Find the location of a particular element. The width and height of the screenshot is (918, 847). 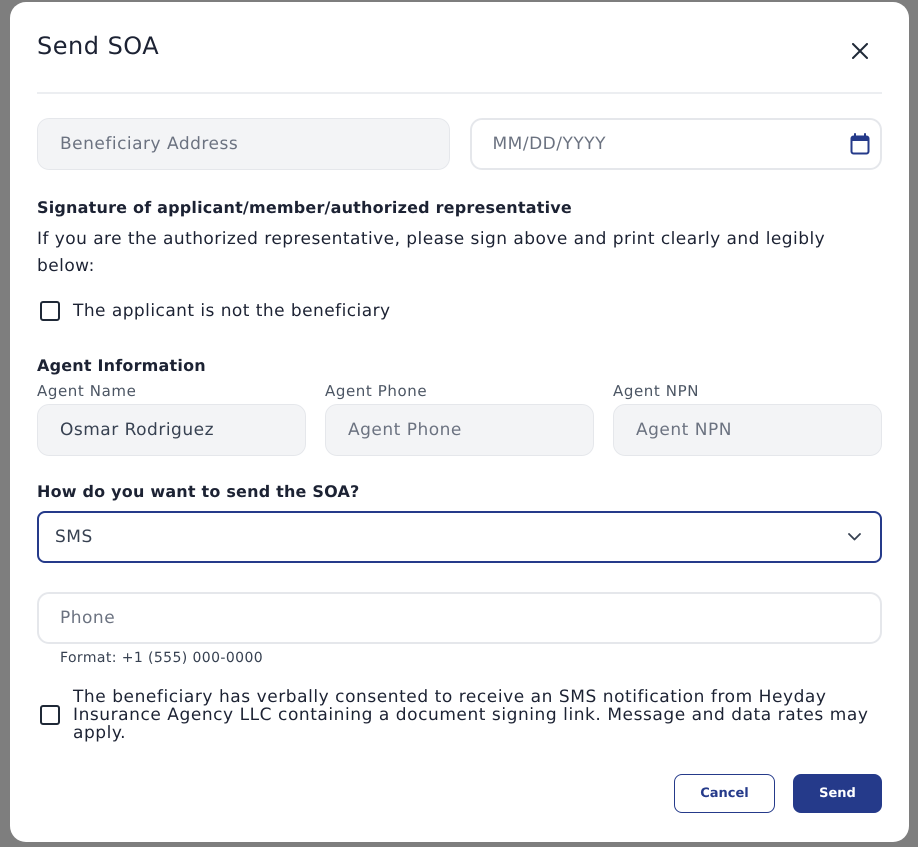

send-button: Send is located at coordinates (837, 793).